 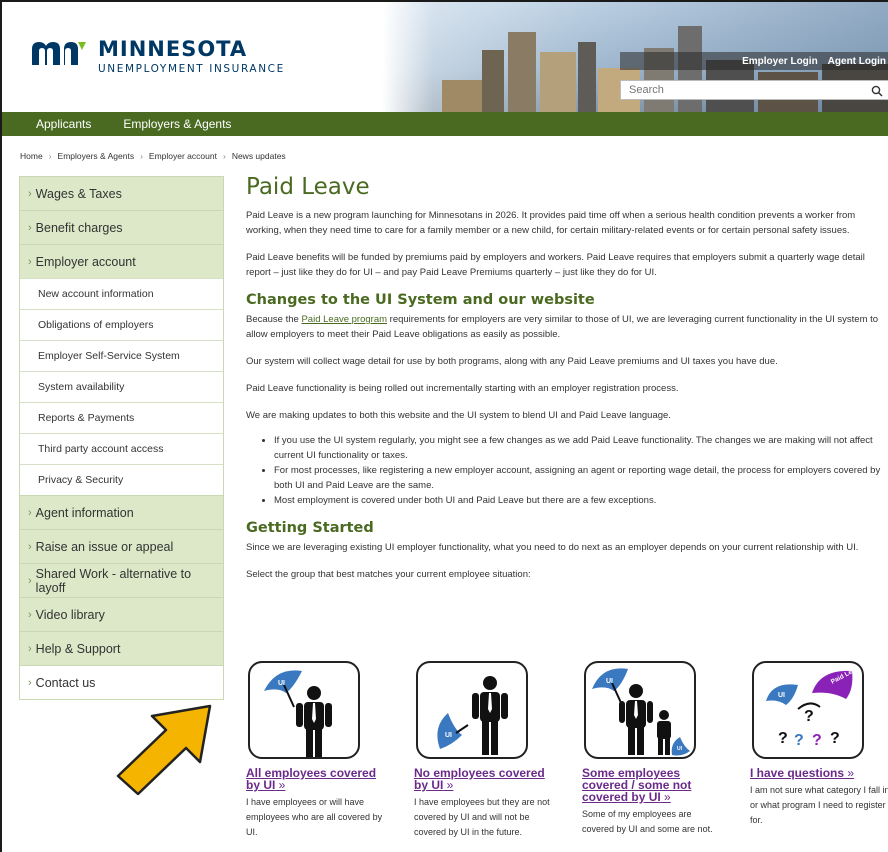 What do you see at coordinates (183, 156) in the screenshot?
I see `breadcrumb-employer-account: Employer account` at bounding box center [183, 156].